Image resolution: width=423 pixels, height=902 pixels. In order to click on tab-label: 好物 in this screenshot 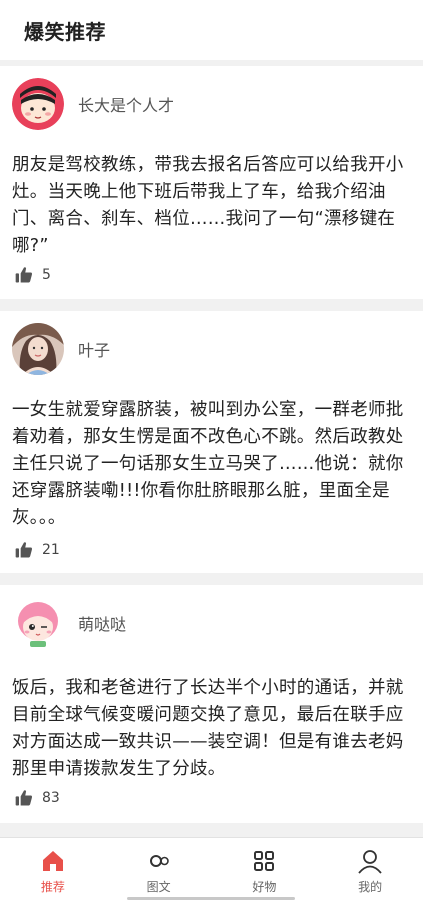, I will do `click(264, 887)`.